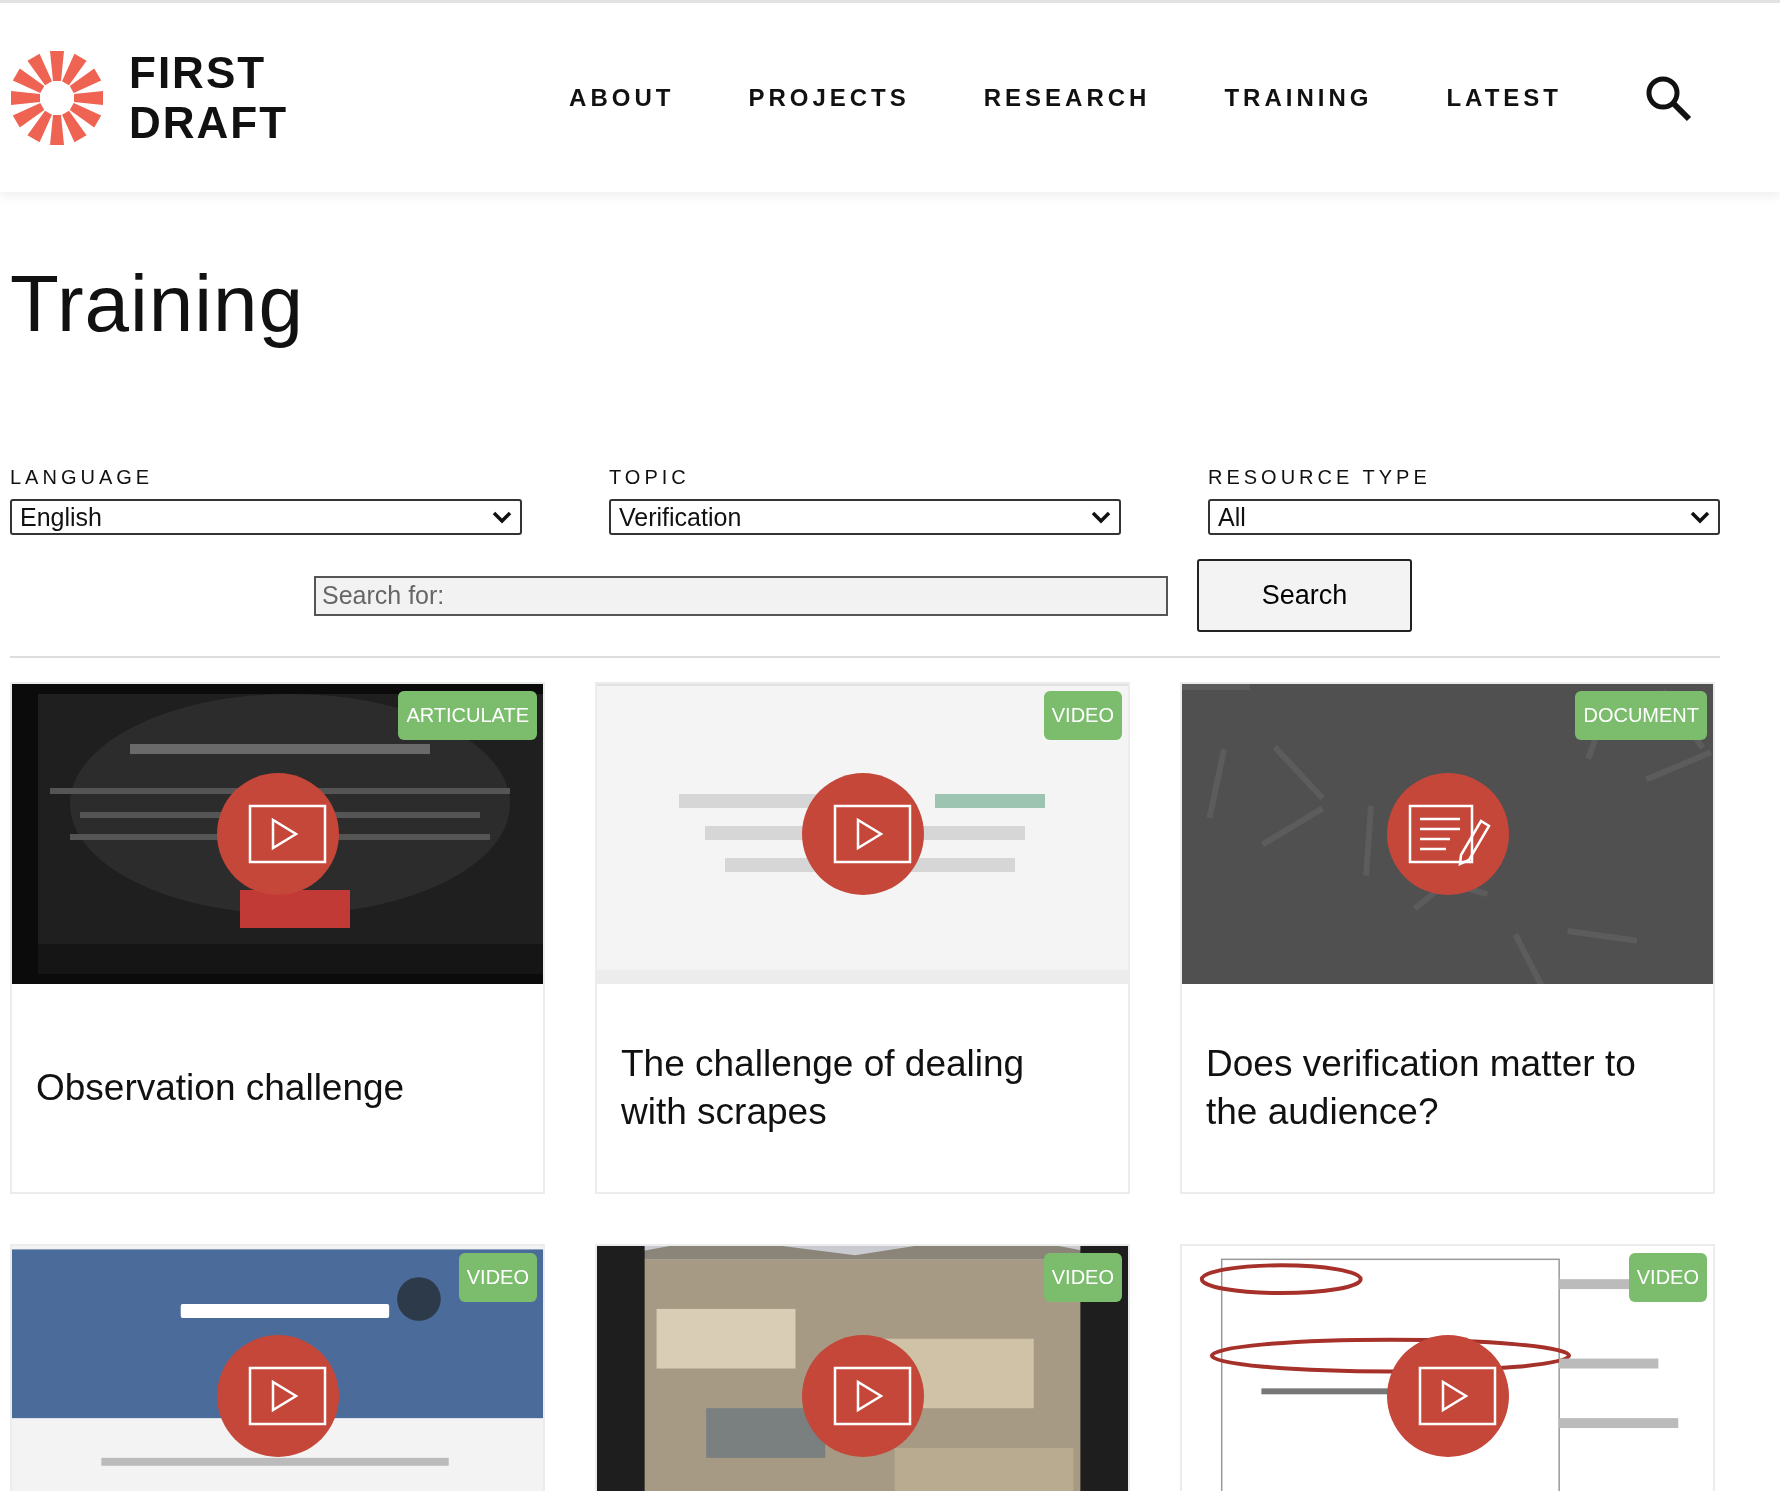 This screenshot has width=1780, height=1494. What do you see at coordinates (844, 1088) in the screenshot?
I see `card-title: The challenge of dealing with scrapes` at bounding box center [844, 1088].